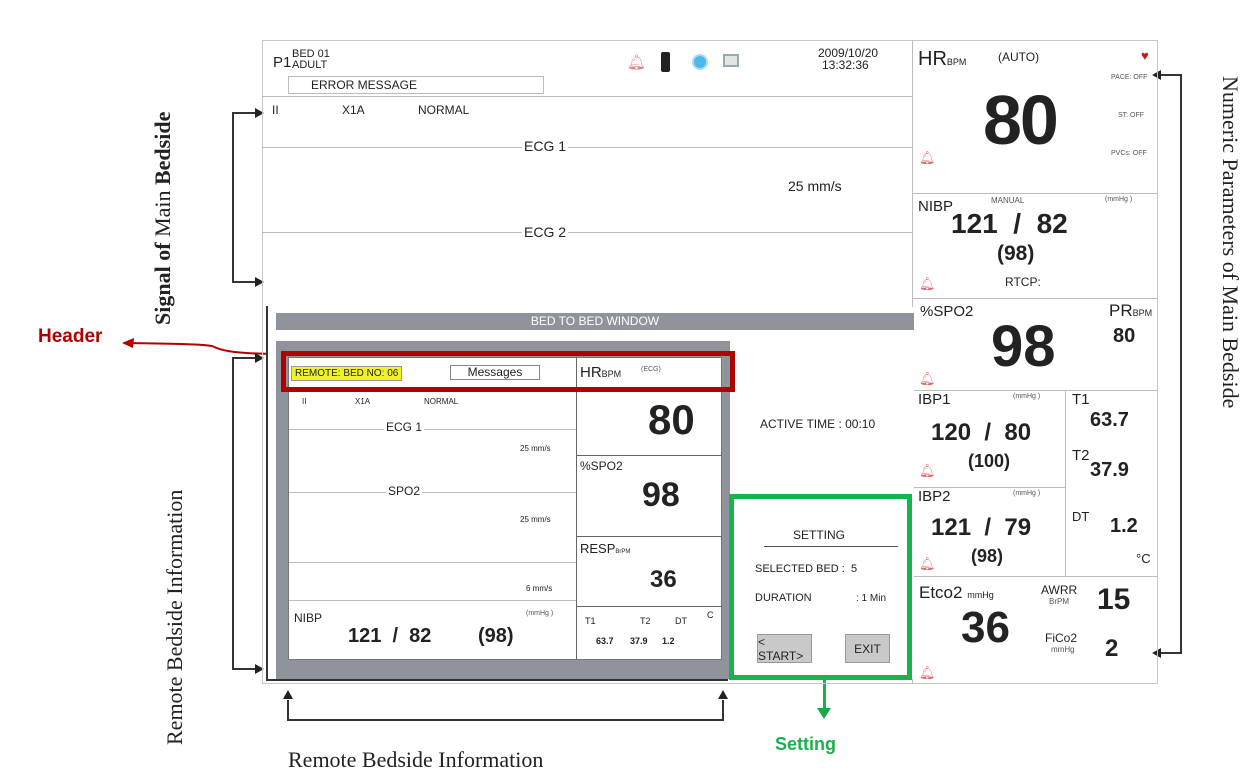 This screenshot has width=1254, height=776. Describe the element at coordinates (639, 641) in the screenshot. I see `remote-t2-value: 37.9` at that location.